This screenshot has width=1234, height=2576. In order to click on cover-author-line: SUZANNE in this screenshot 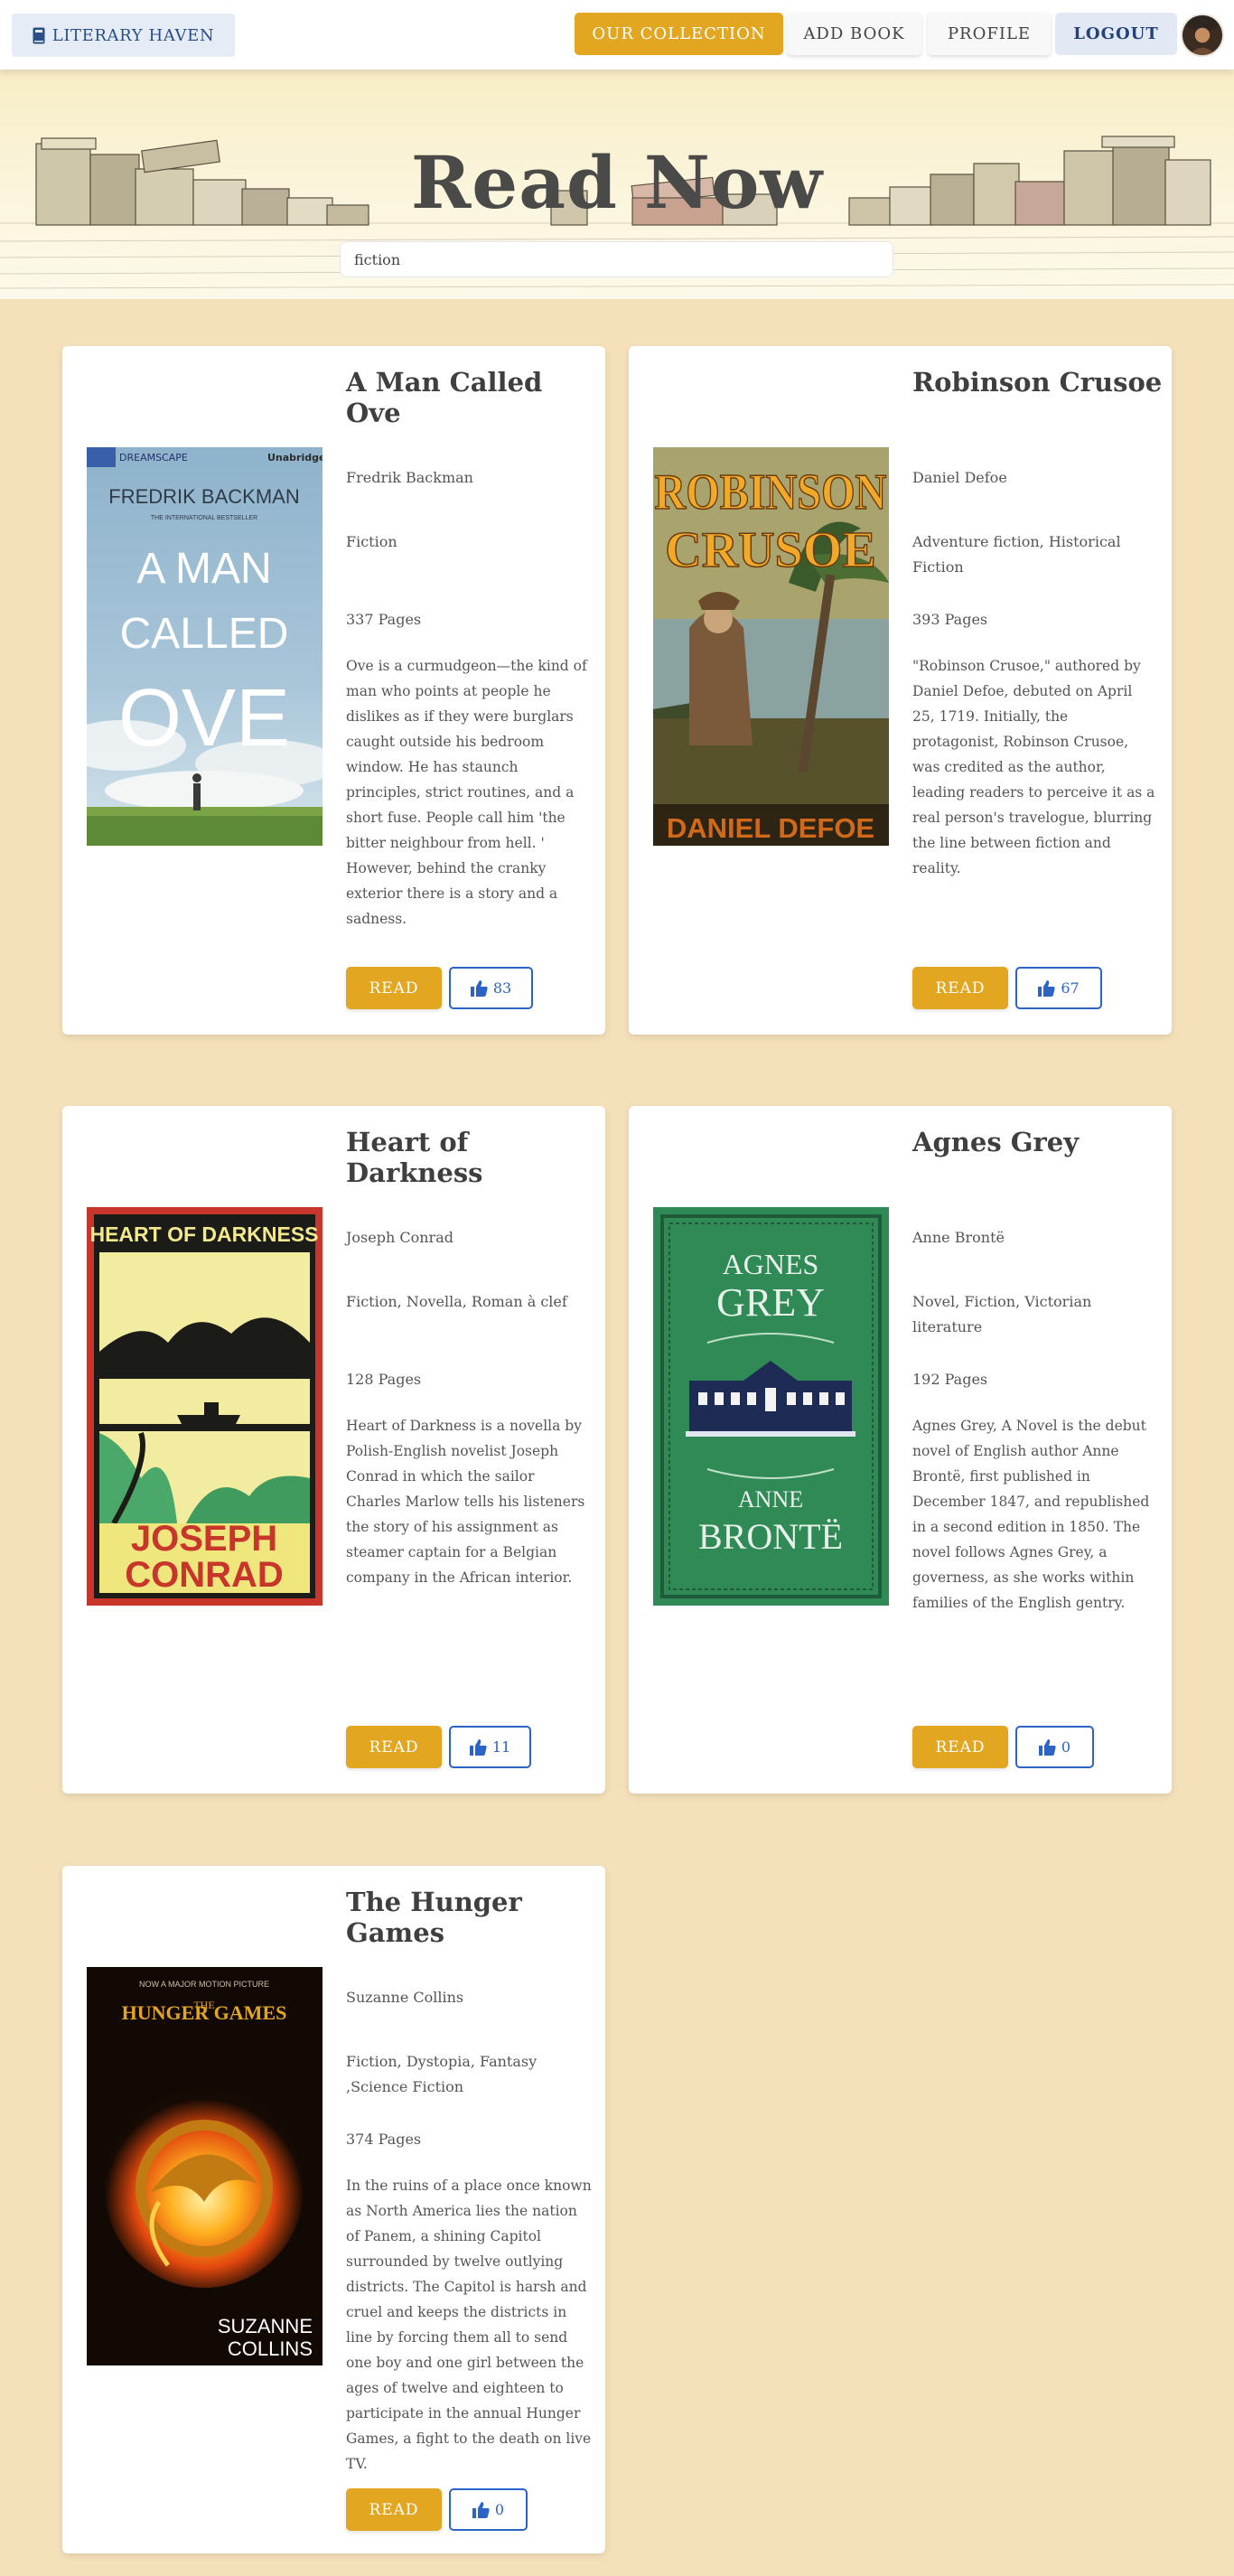, I will do `click(265, 2326)`.